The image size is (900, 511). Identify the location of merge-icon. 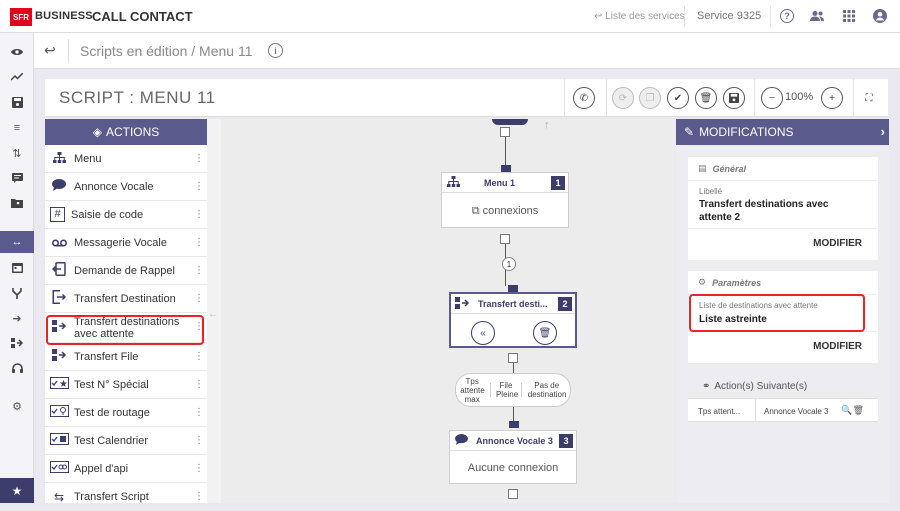
(17, 293).